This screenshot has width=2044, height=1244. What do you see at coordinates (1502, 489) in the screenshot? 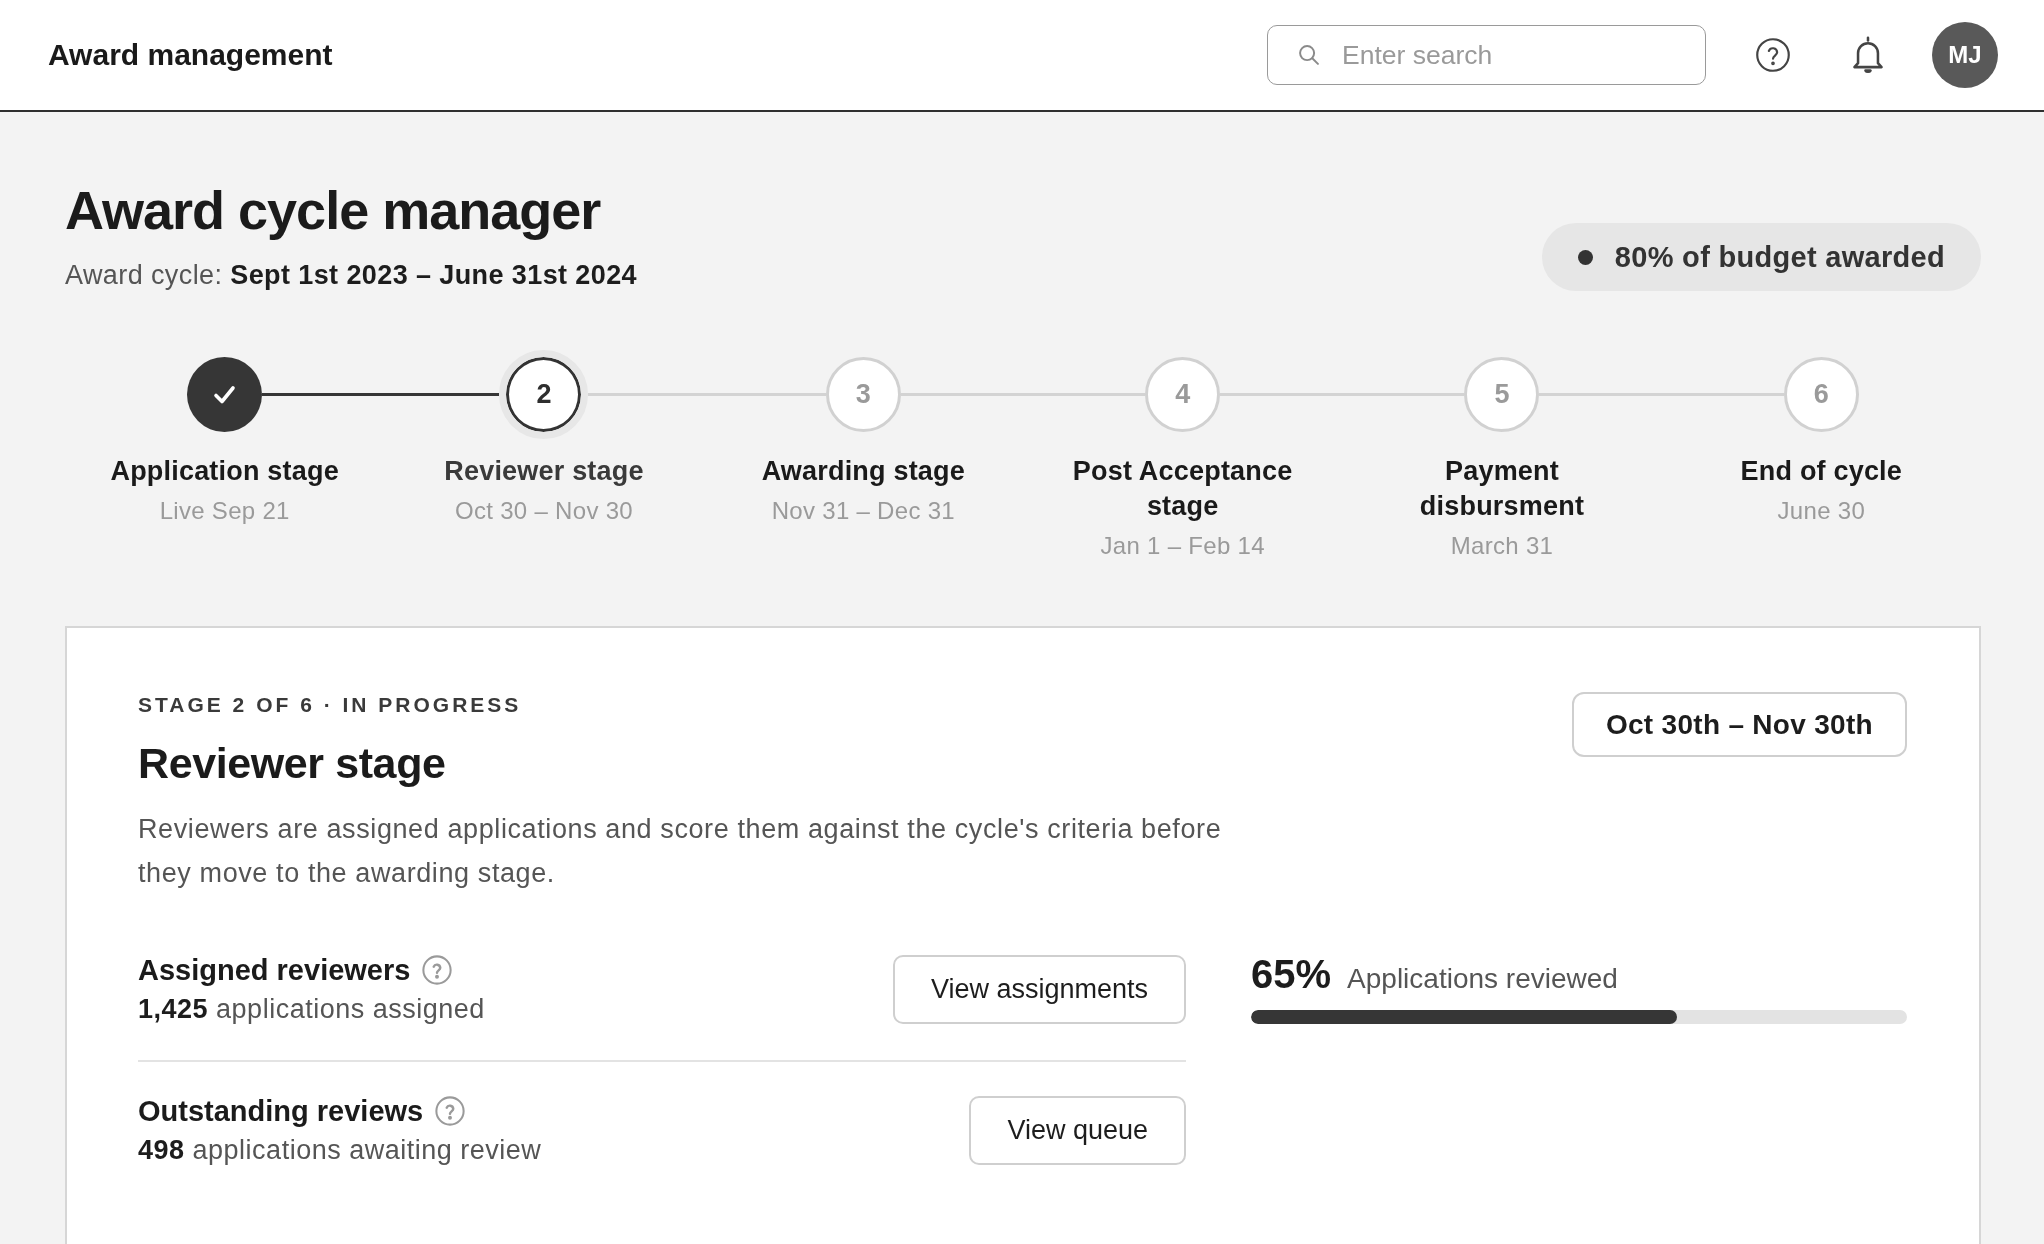
I see `step-label: Payment disbursment` at bounding box center [1502, 489].